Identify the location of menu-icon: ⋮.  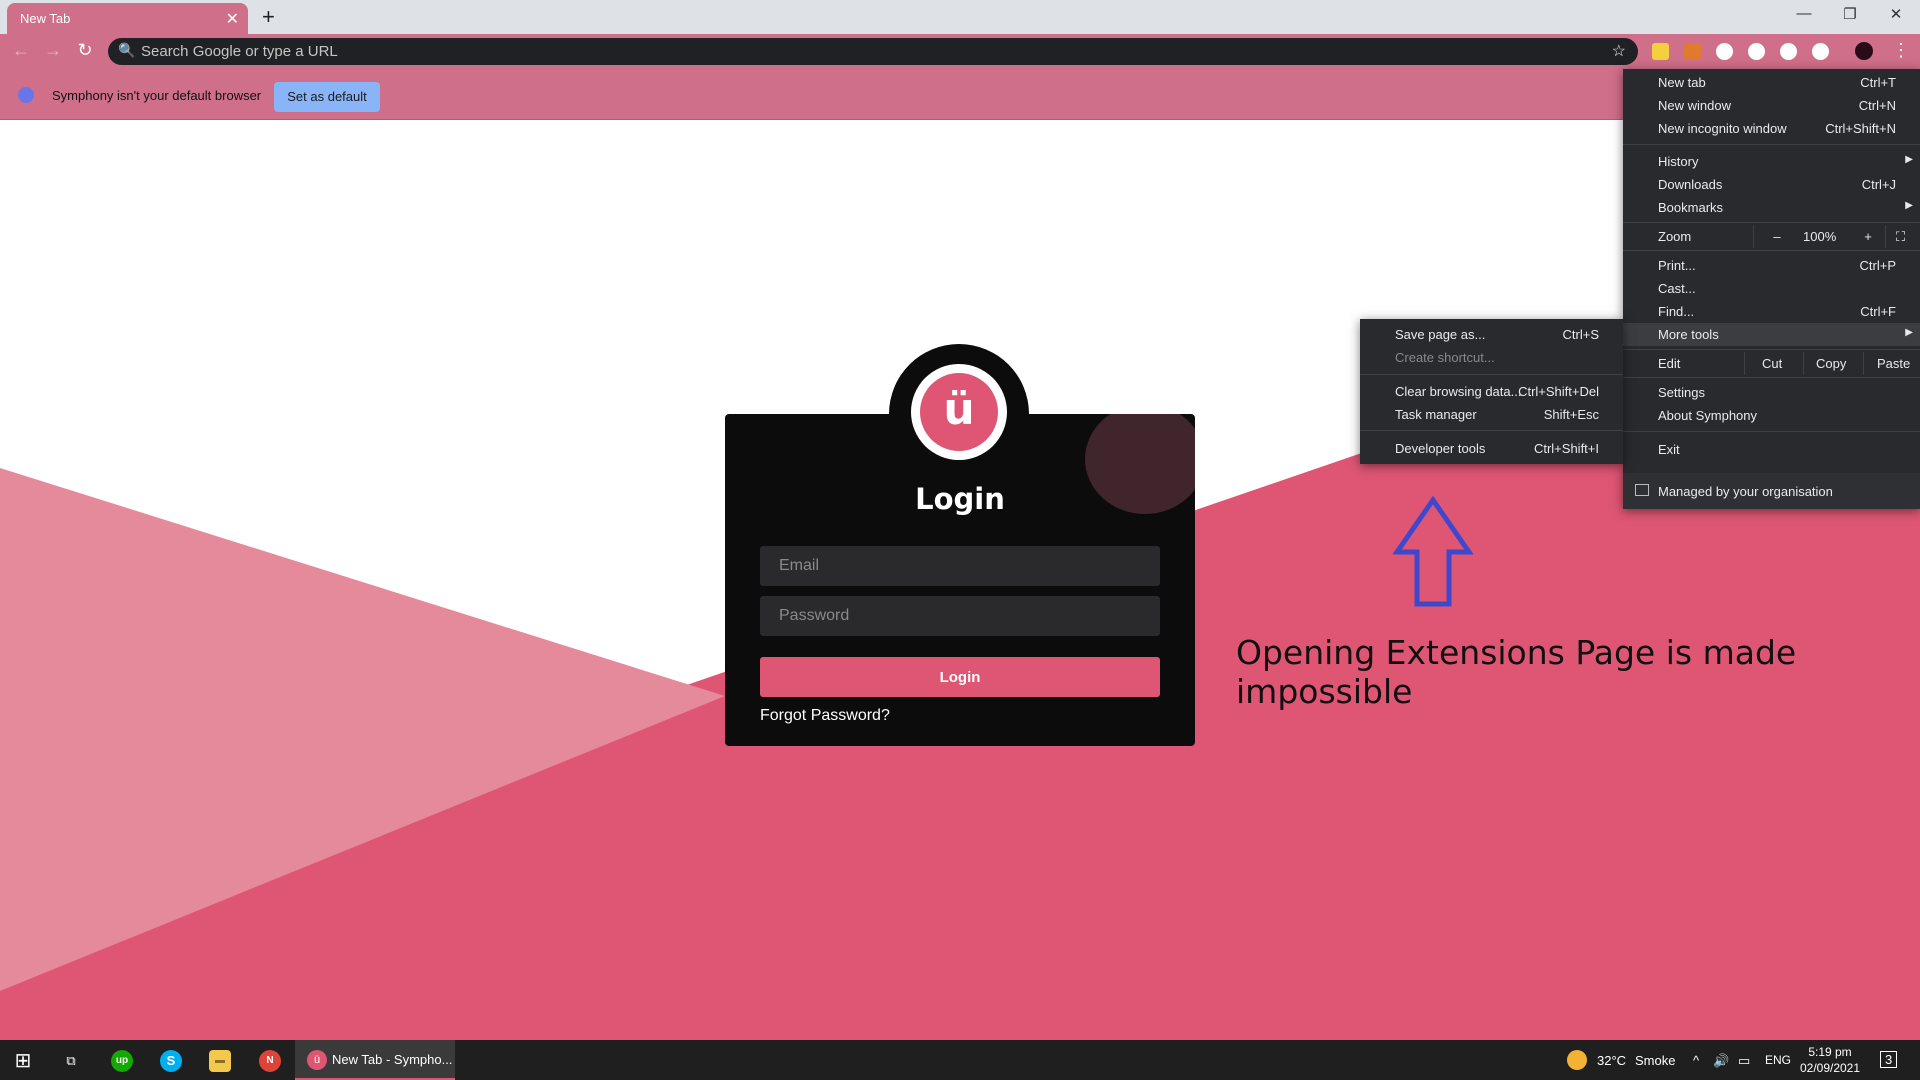
(1901, 50).